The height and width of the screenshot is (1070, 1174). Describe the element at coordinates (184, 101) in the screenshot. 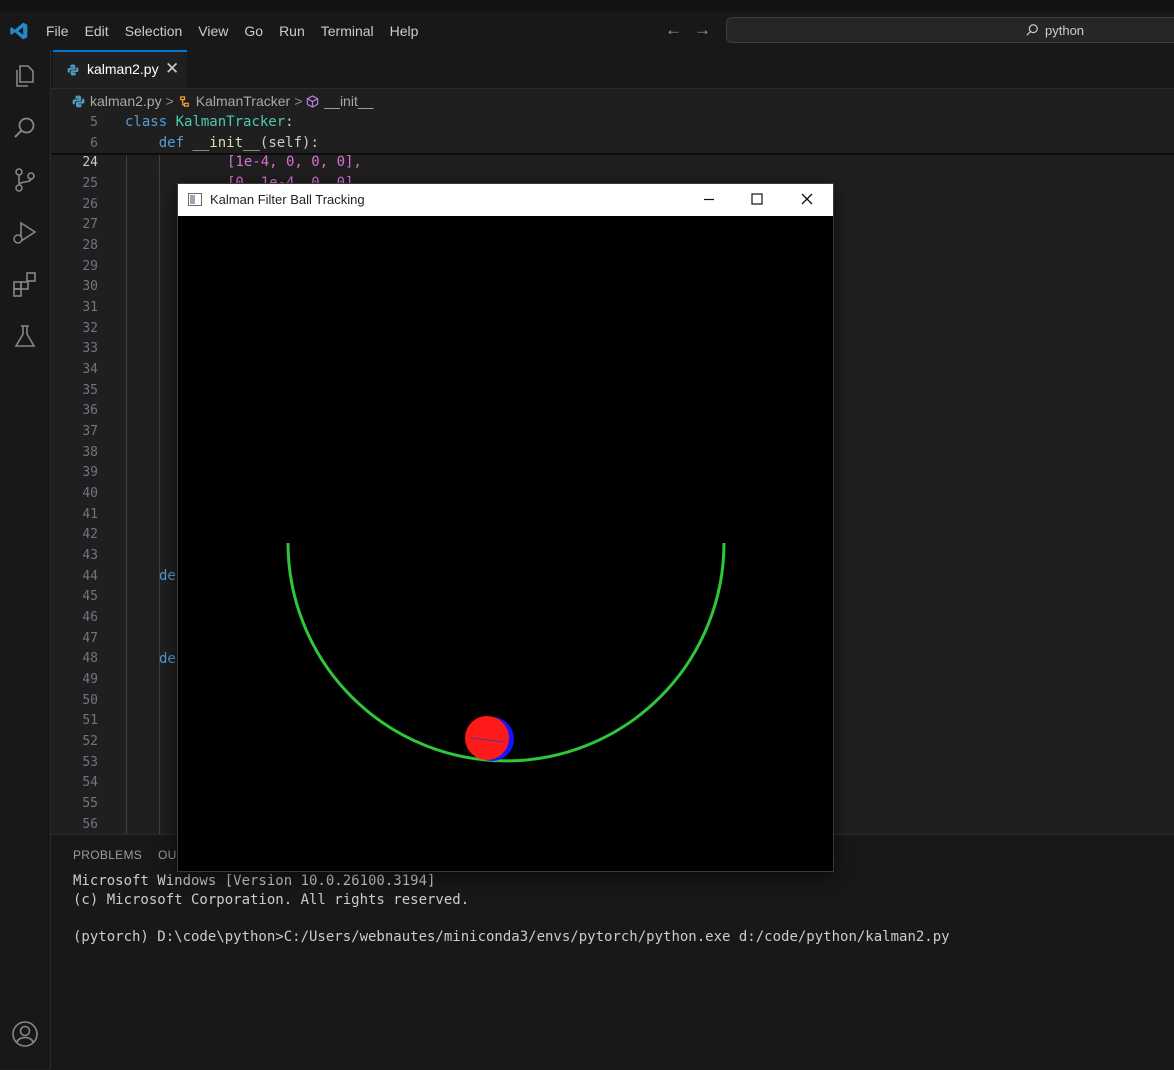

I see `class-symbol-icon` at that location.